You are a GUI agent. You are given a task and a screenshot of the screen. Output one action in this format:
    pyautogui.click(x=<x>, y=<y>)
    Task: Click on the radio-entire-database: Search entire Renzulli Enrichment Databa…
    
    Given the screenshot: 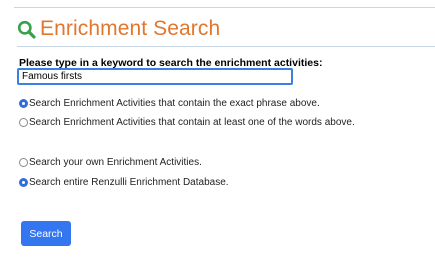 What is the action you would take?
    pyautogui.click(x=124, y=182)
    